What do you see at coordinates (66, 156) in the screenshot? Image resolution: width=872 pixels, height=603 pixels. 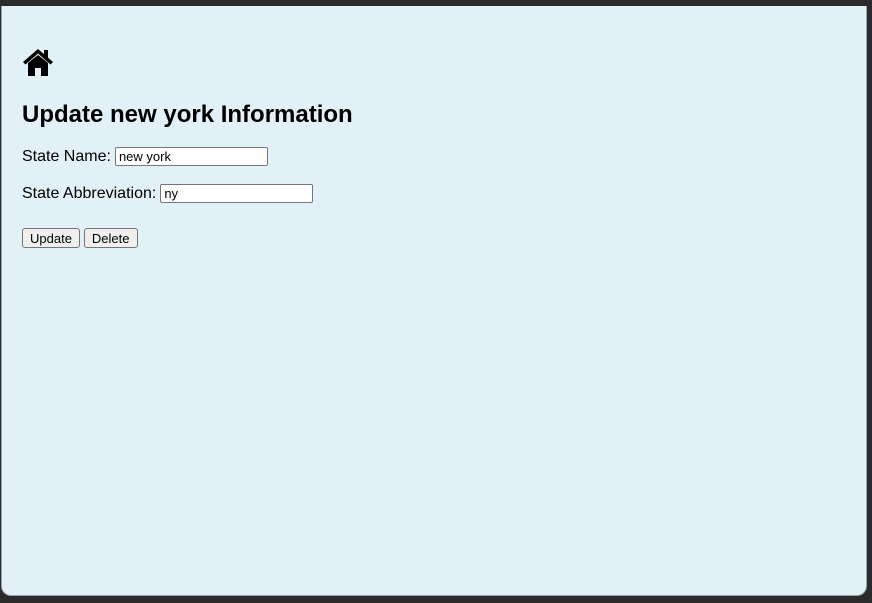 I see `state-name-label: State Name:` at bounding box center [66, 156].